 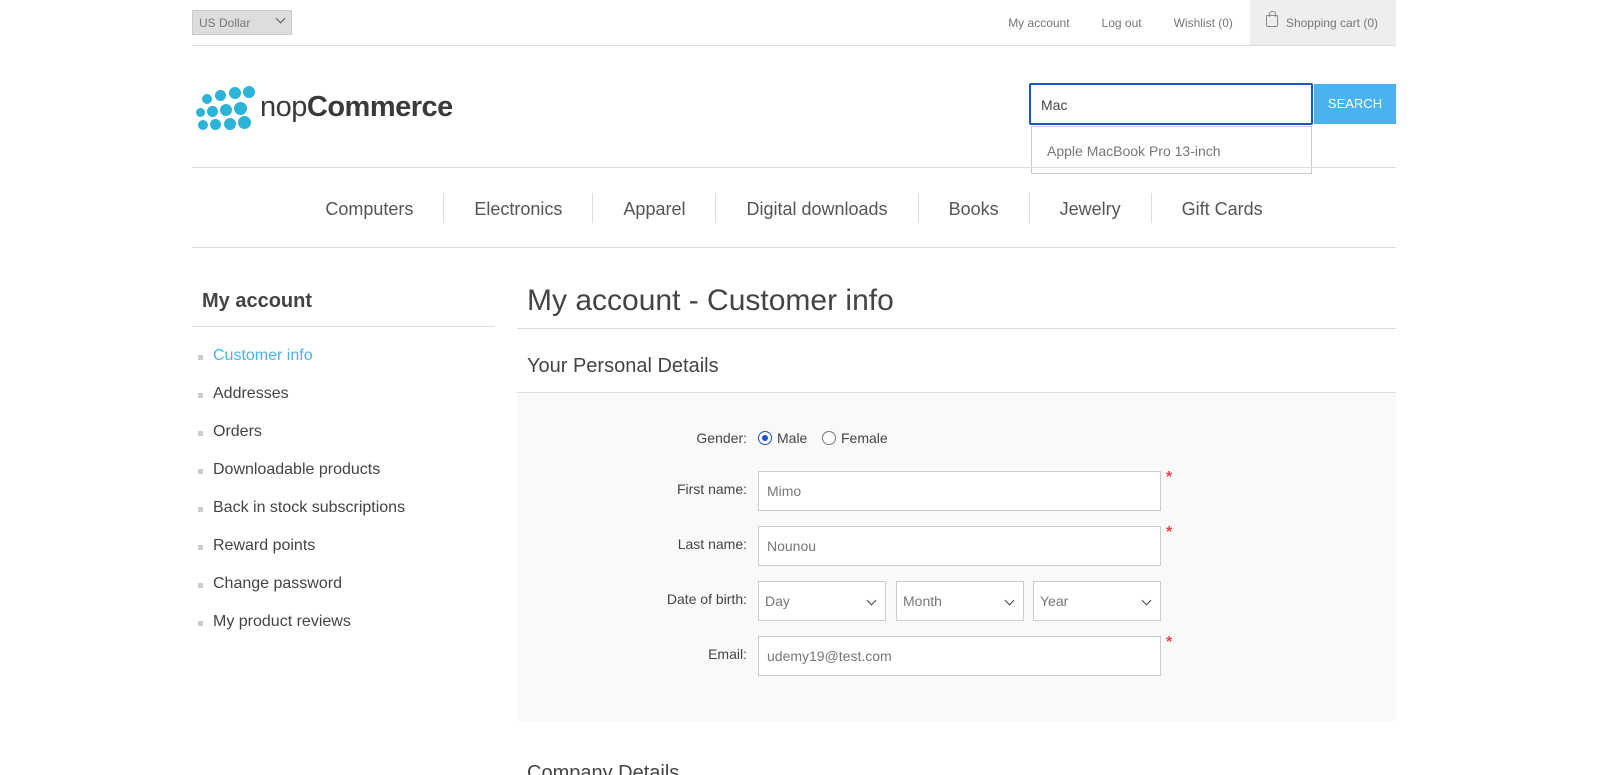 I want to click on shopping-cart-link: Shopping cart (0), so click(x=1322, y=22).